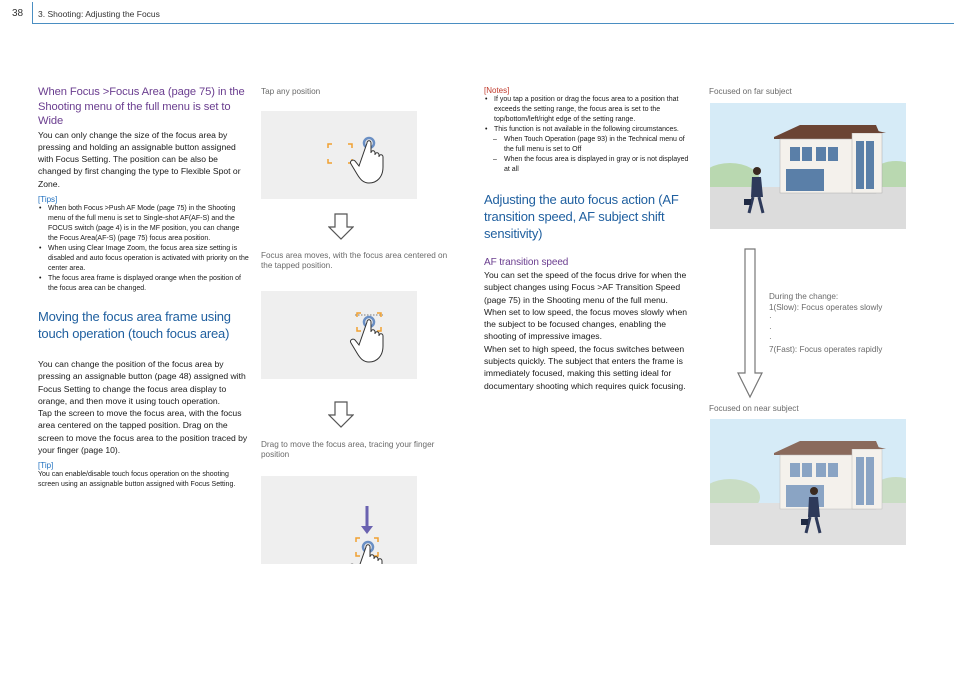 Image resolution: width=954 pixels, height=675 pixels. Describe the element at coordinates (526, 262) in the screenshot. I see `subheading-af-transition: AF transition speed` at that location.